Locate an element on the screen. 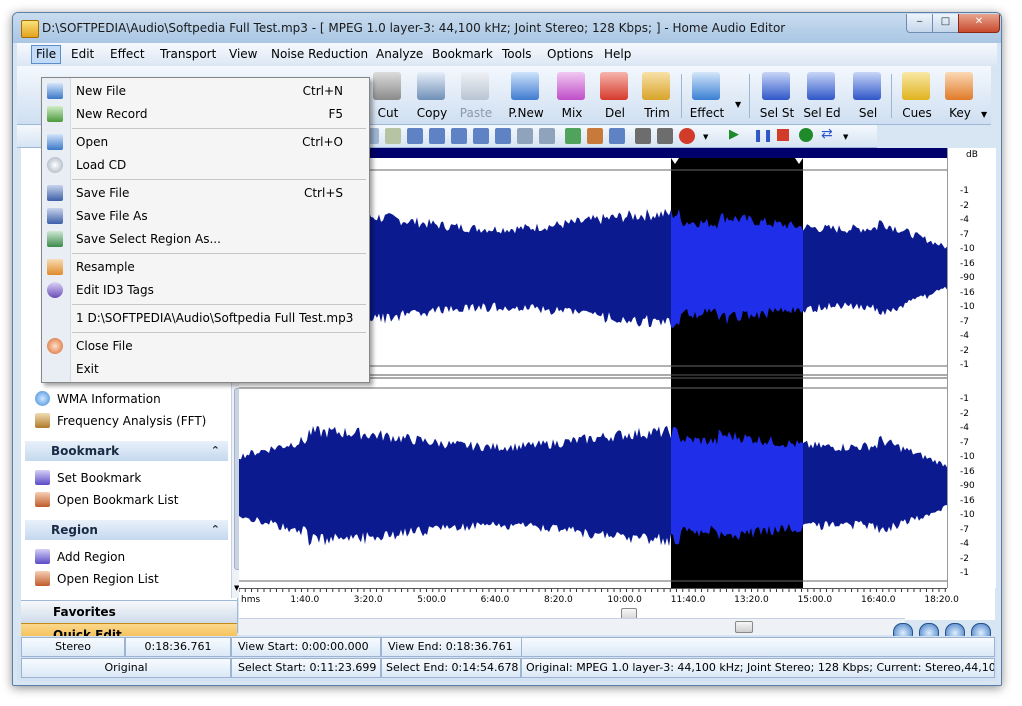 The height and width of the screenshot is (706, 1022). menu-item-load-cd: Load CD is located at coordinates (205, 165).